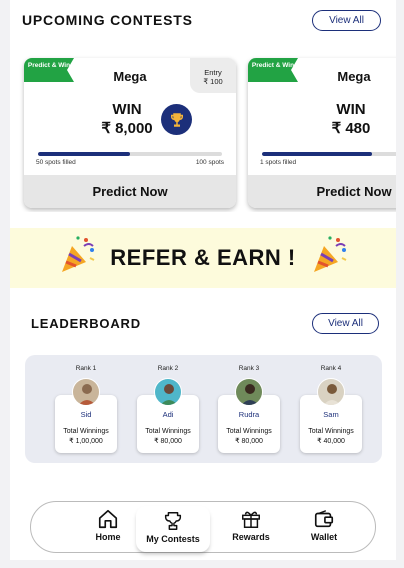  What do you see at coordinates (86, 441) in the screenshot?
I see `winnings-amount: ₹ 1,00,000` at bounding box center [86, 441].